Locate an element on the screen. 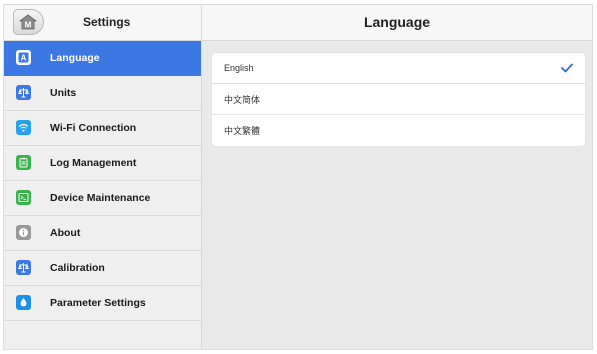 The height and width of the screenshot is (354, 597). language-option-simplified-chinese: 中文简体 is located at coordinates (398, 99).